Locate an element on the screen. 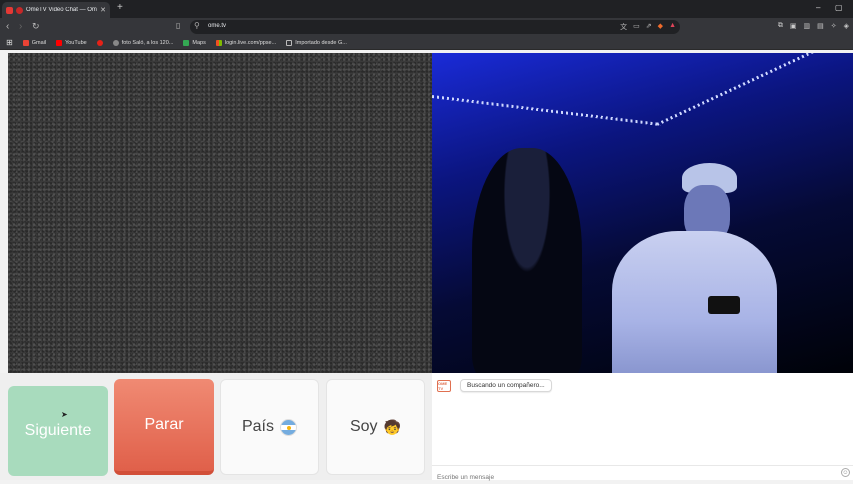 This screenshot has height=484, width=853. reload-icon: ↻ is located at coordinates (36, 26).